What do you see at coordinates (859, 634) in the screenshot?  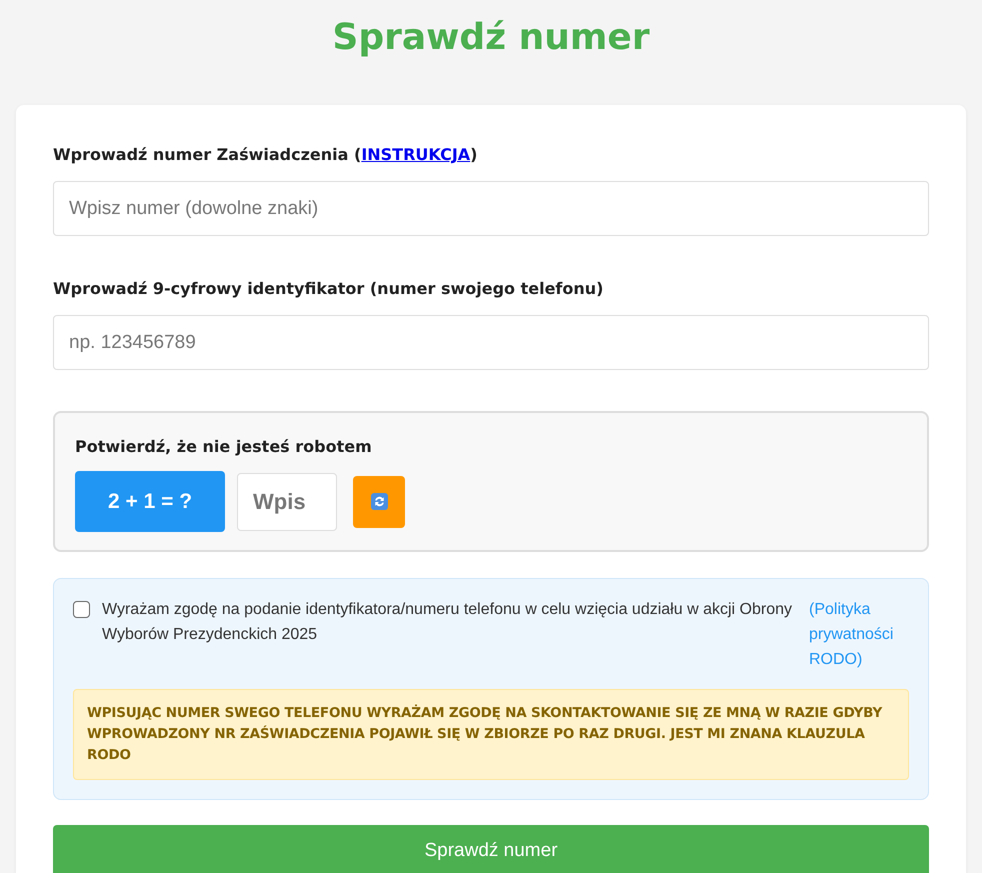 I see `privacy-policy-link: (Polityka prywatności RODO)` at bounding box center [859, 634].